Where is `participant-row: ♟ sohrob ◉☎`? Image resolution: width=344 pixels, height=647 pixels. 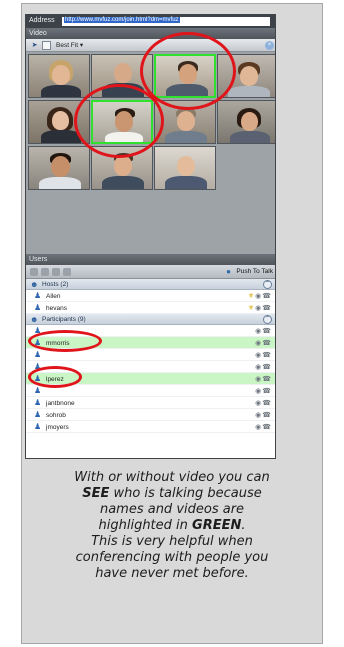
participant-row: ♟ sohrob ◉☎ is located at coordinates (150, 415).